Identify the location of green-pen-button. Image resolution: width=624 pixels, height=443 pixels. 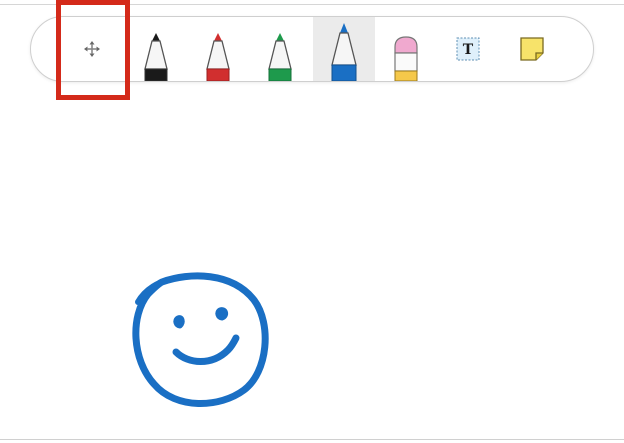
(280, 49).